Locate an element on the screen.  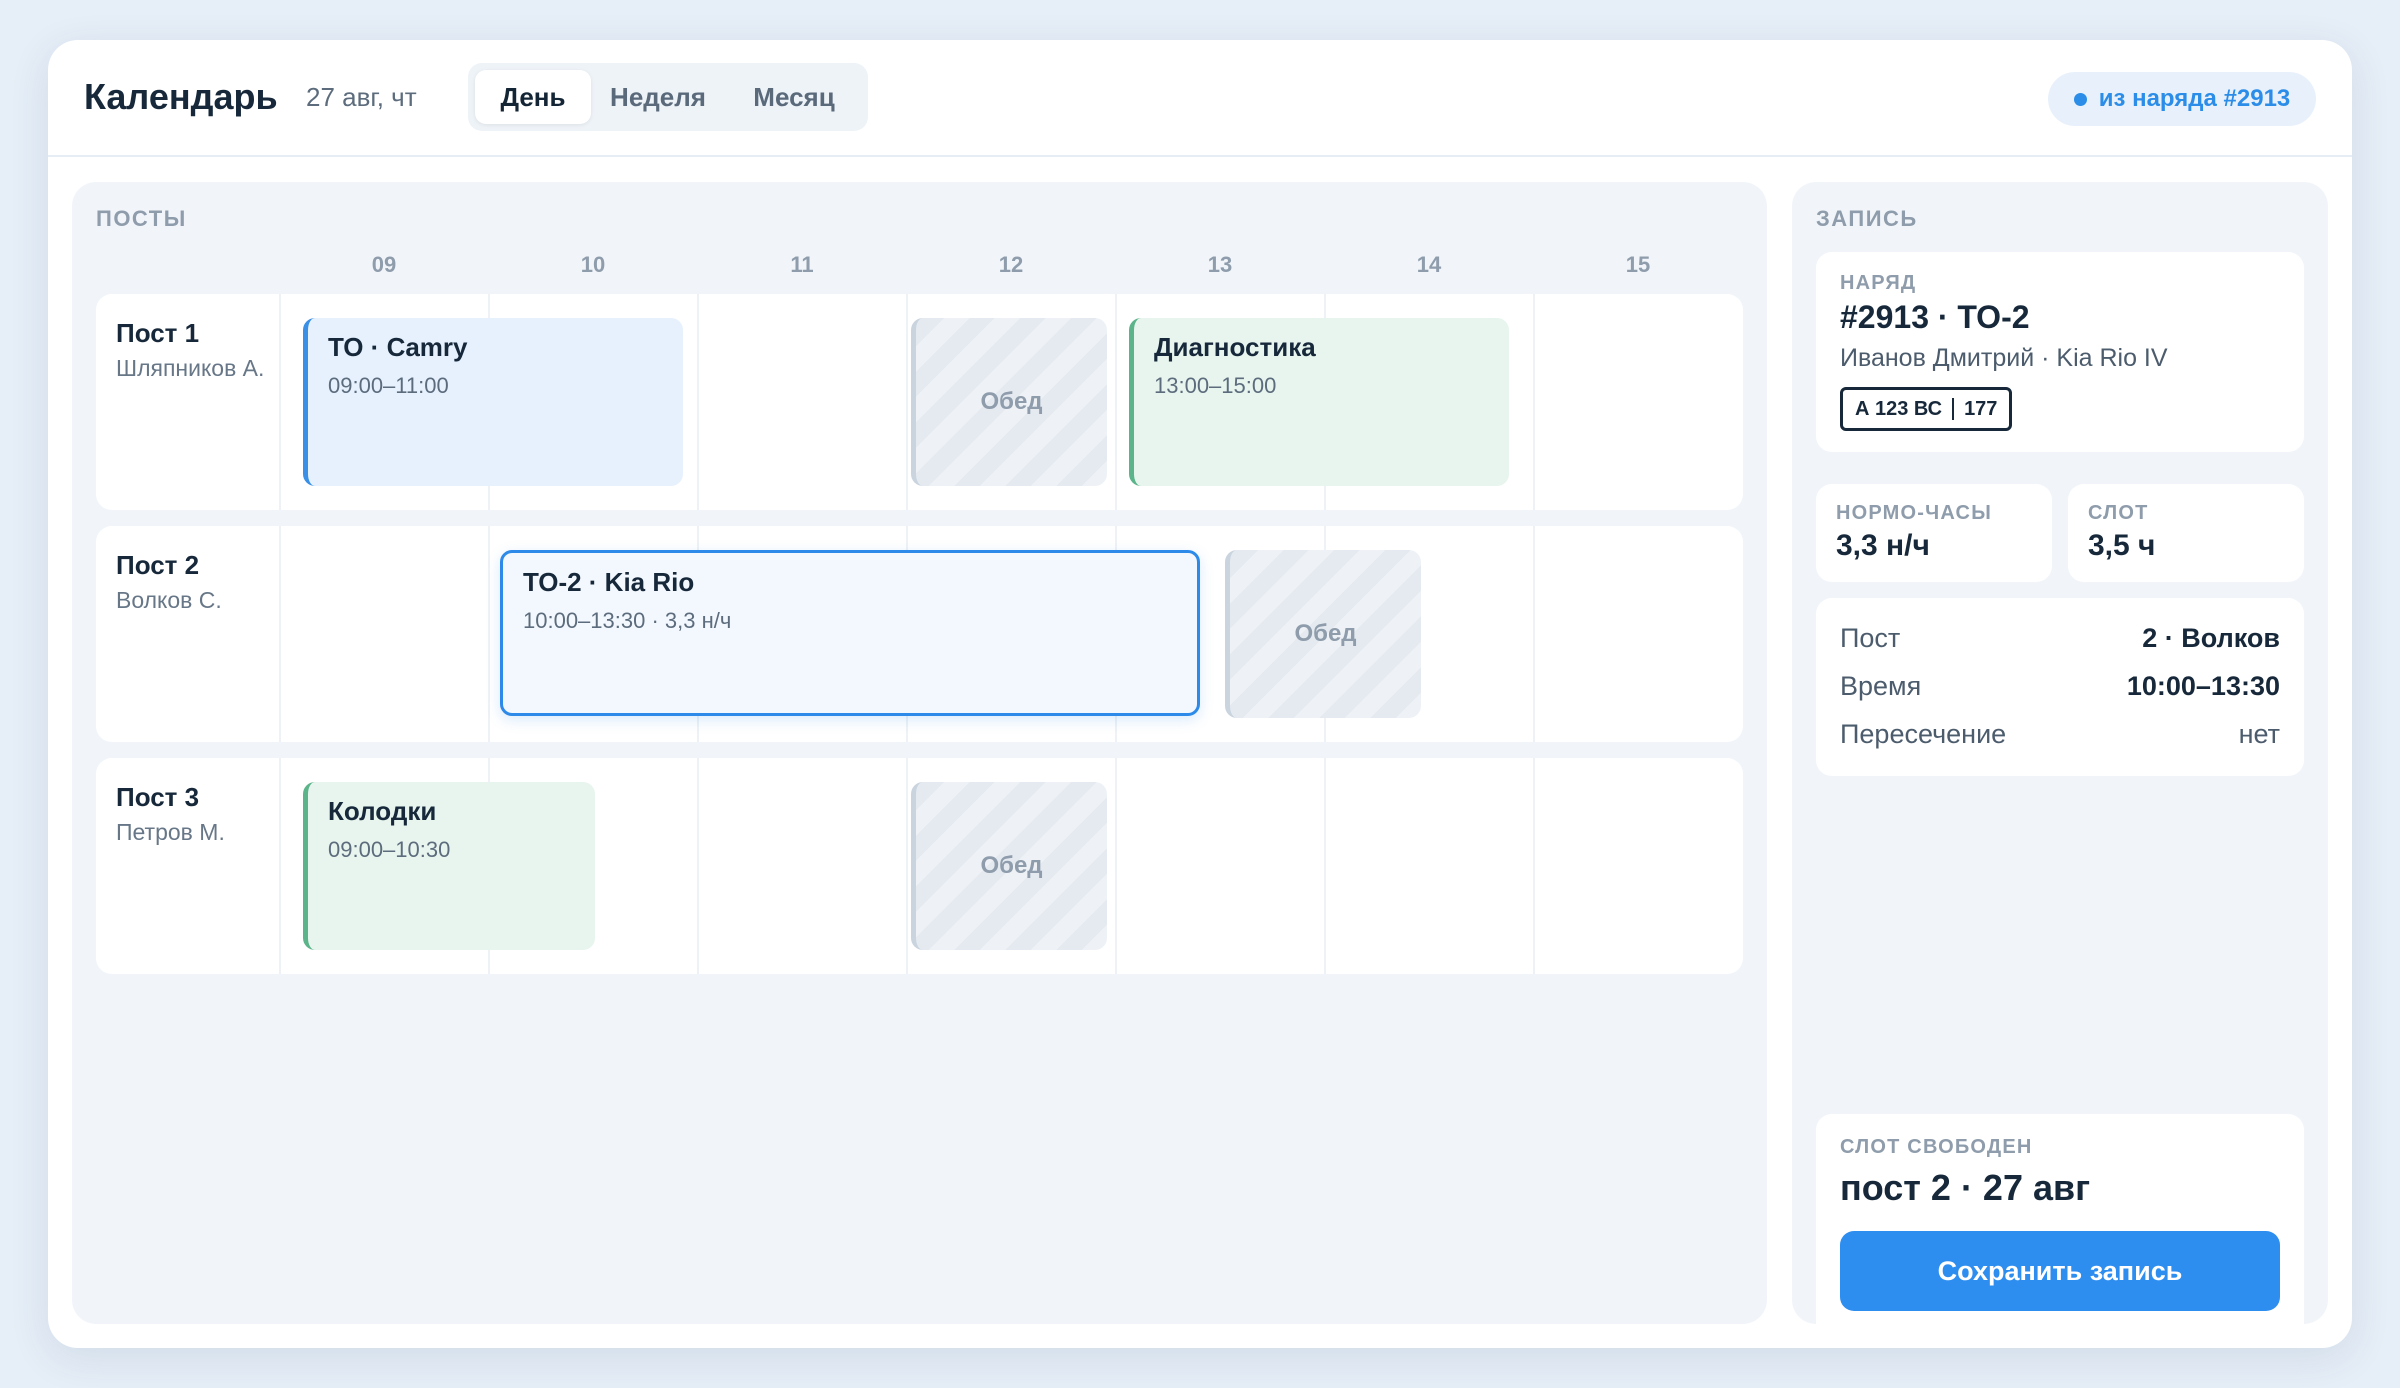
event-title: Диагностика is located at coordinates (1235, 347).